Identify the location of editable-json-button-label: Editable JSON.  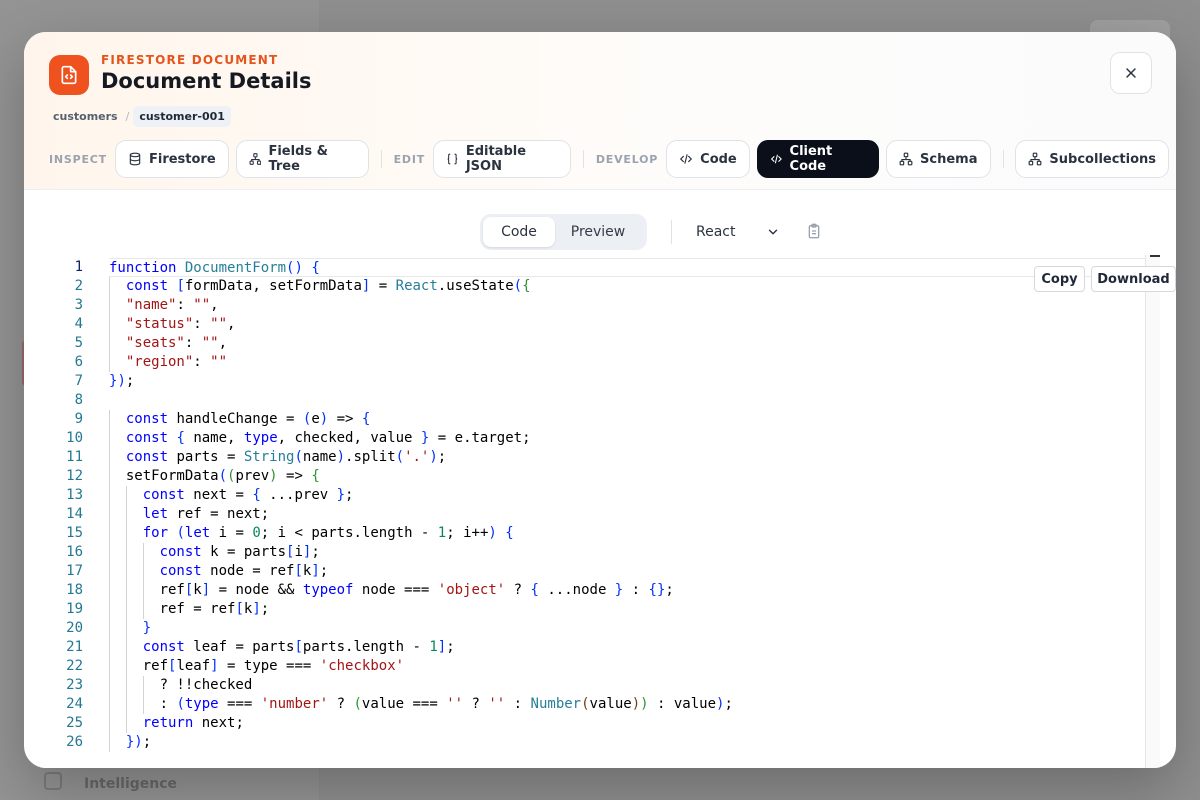
(496, 159).